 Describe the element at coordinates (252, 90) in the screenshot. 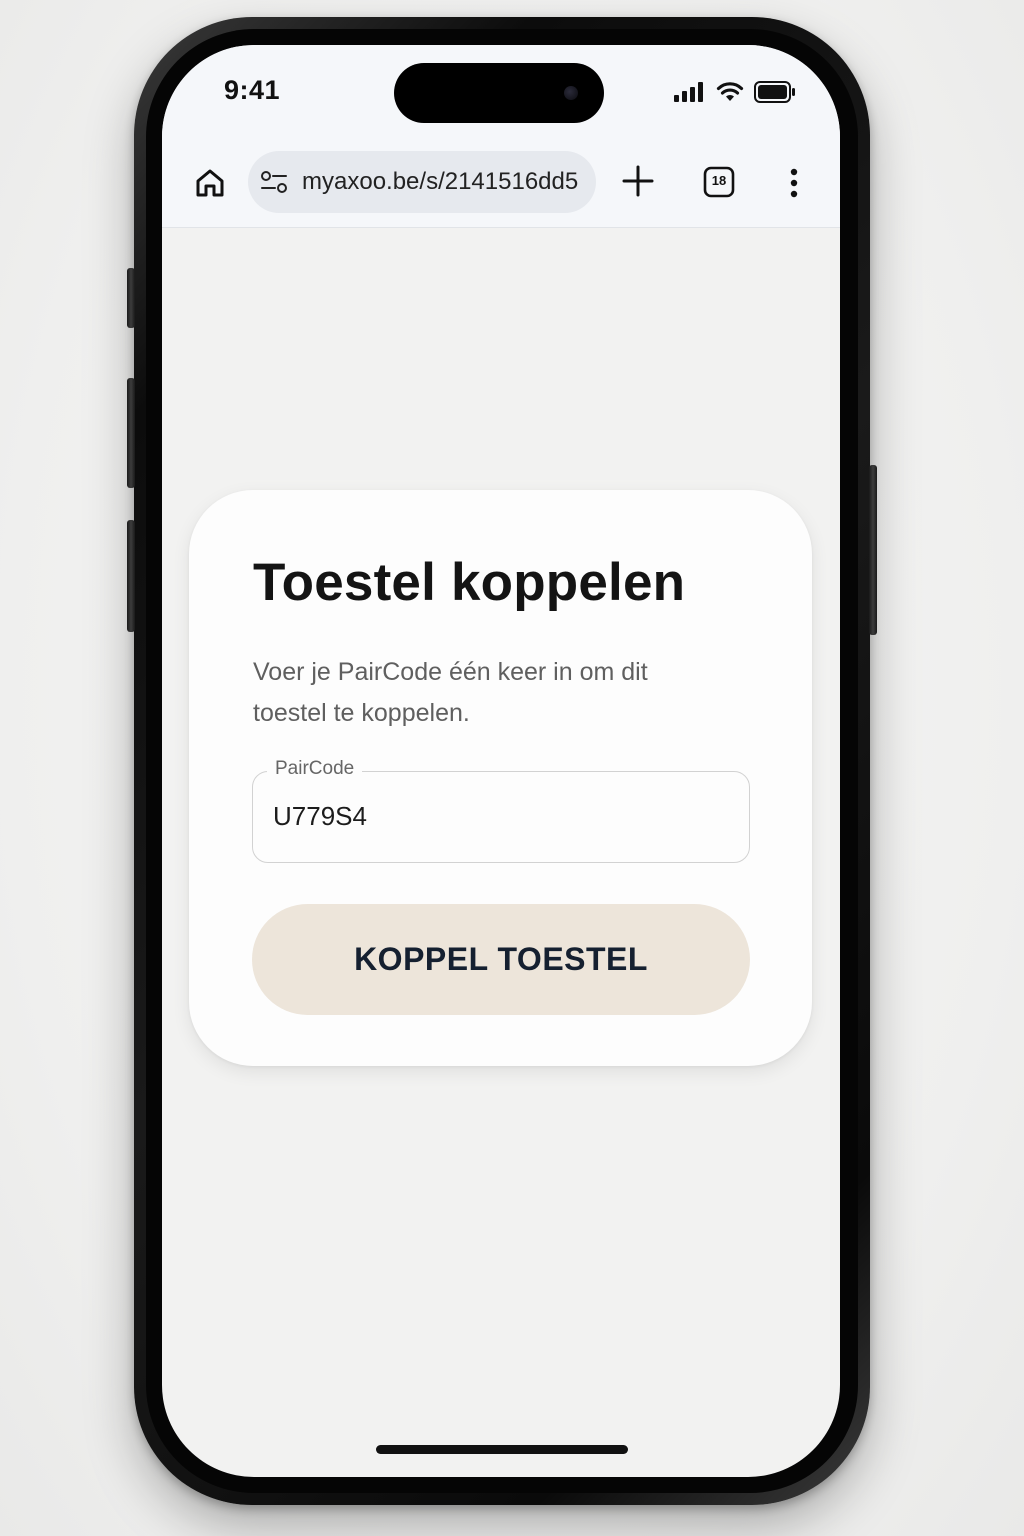

I see `status-time: 9:41` at that location.